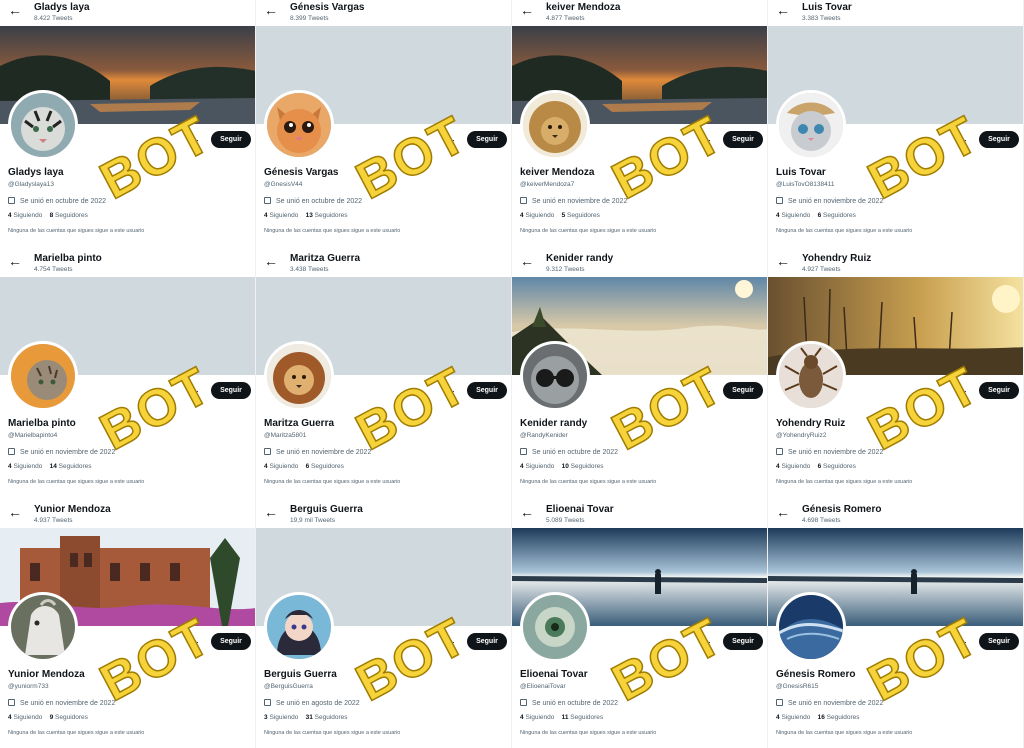  Describe the element at coordinates (69, 215) in the screenshot. I see `followers-link: 8 Seguidores` at that location.